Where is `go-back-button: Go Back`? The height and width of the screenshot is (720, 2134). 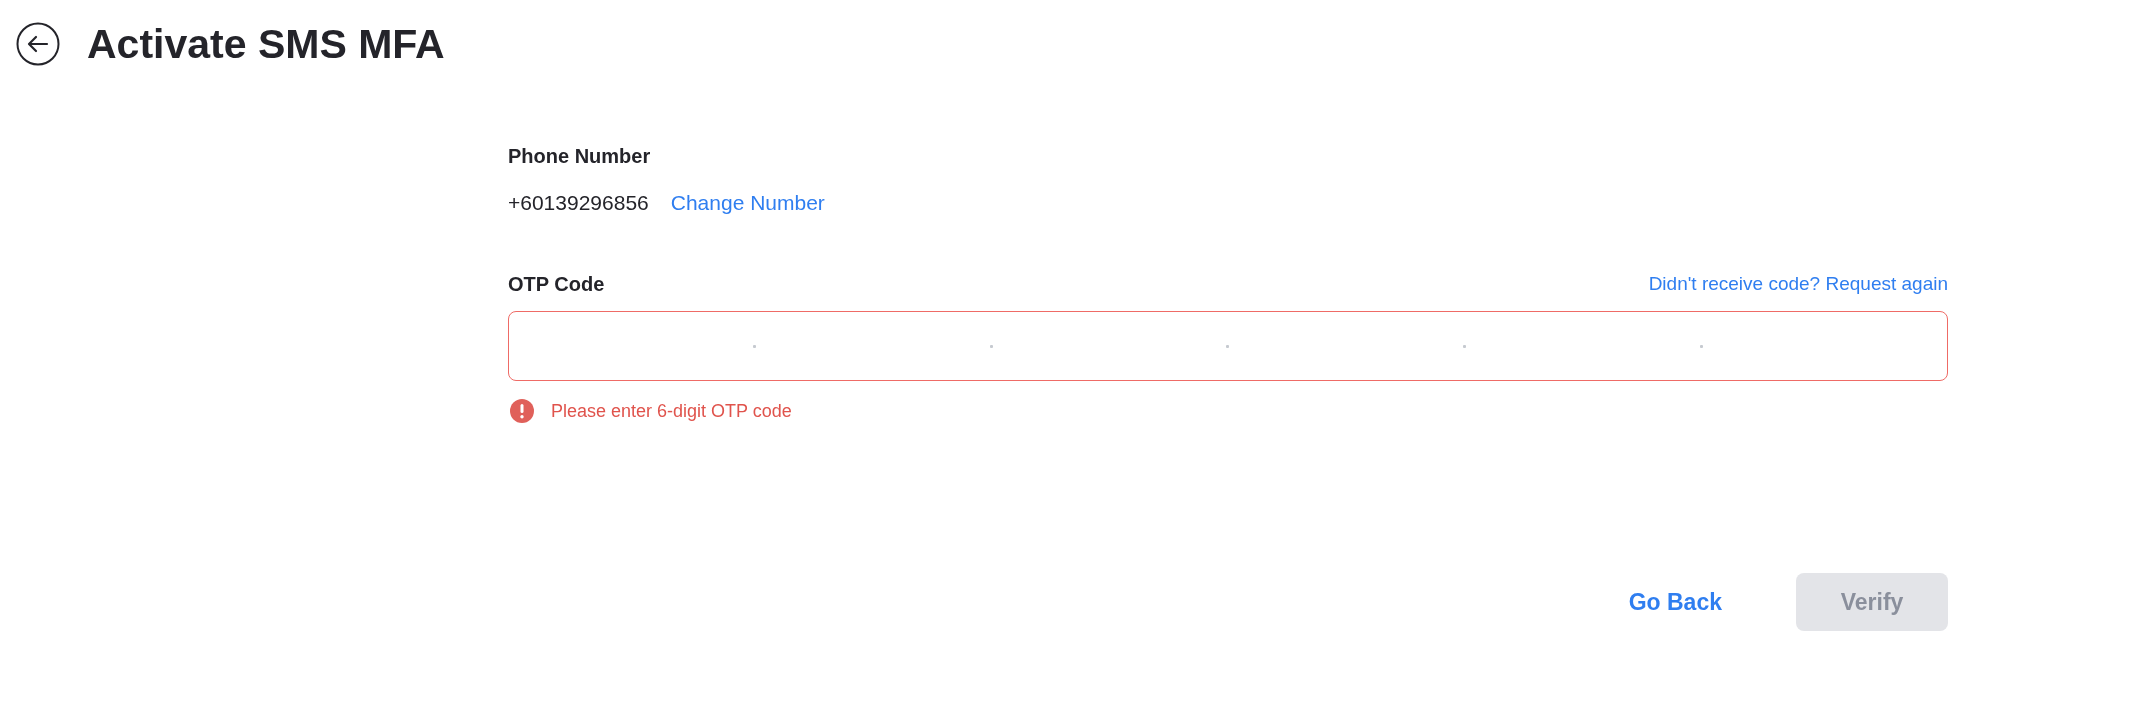
go-back-button: Go Back is located at coordinates (1675, 602).